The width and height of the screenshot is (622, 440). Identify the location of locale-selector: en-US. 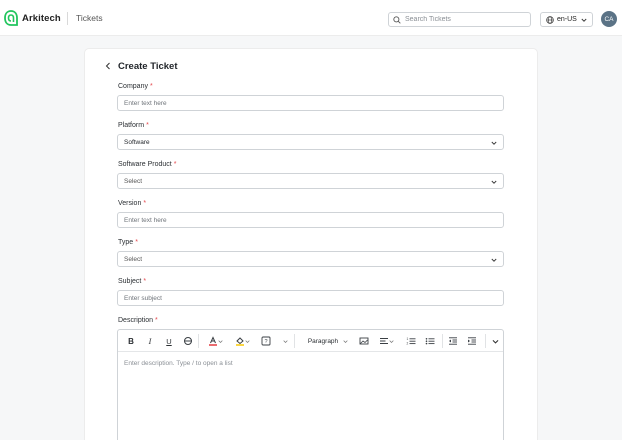
(566, 19).